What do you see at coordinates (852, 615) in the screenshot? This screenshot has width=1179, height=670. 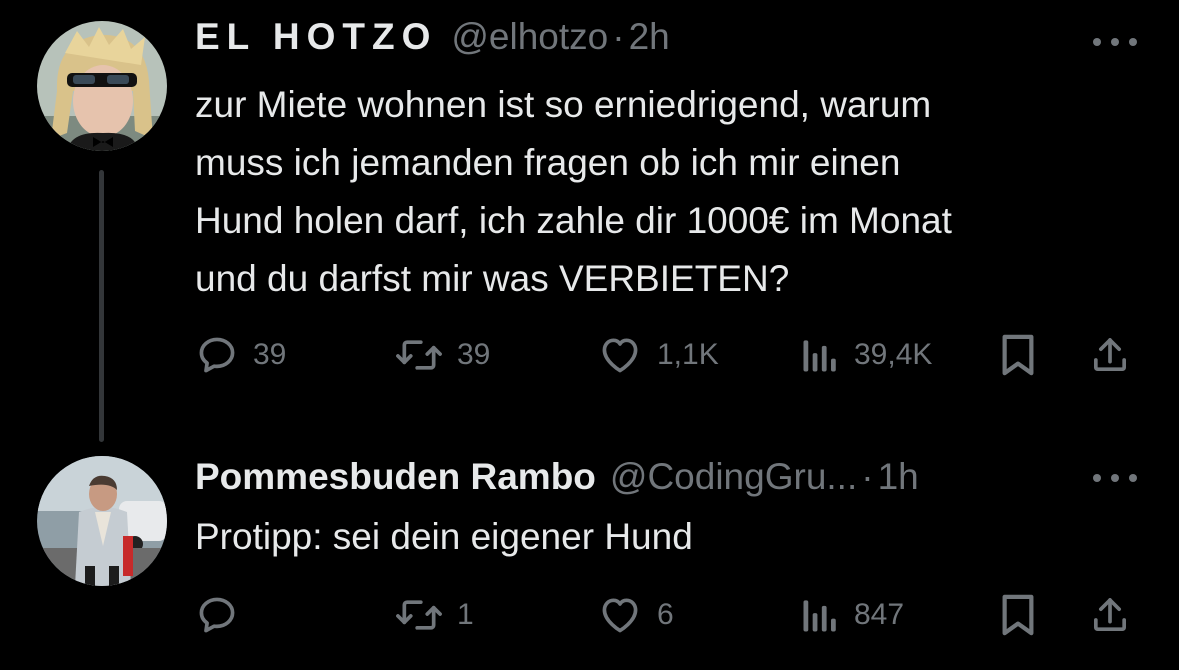 I see `views-button: 847` at bounding box center [852, 615].